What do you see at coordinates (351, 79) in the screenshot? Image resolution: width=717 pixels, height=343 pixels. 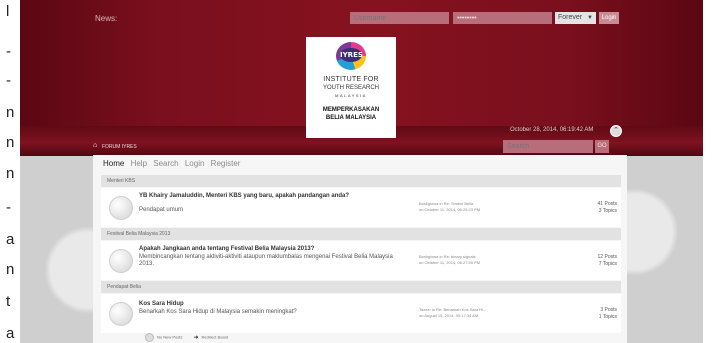 I see `logo-line: INSTITUTE FOR` at bounding box center [351, 79].